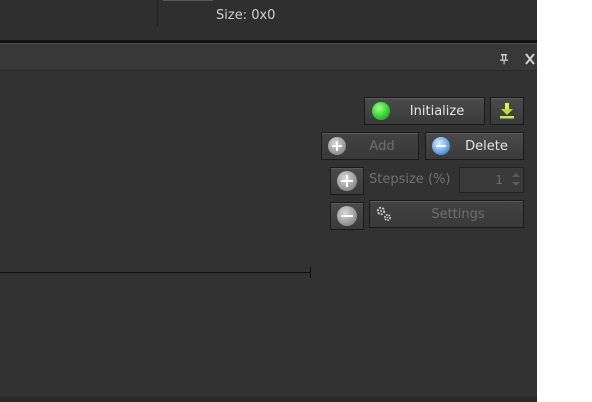  I want to click on top-tab-edge, so click(188, 0).